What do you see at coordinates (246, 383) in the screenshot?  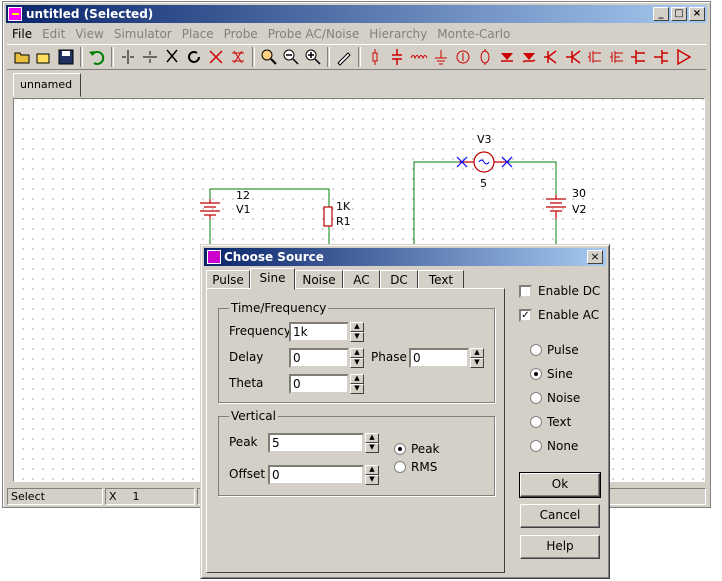 I see `theta-label: Theta` at bounding box center [246, 383].